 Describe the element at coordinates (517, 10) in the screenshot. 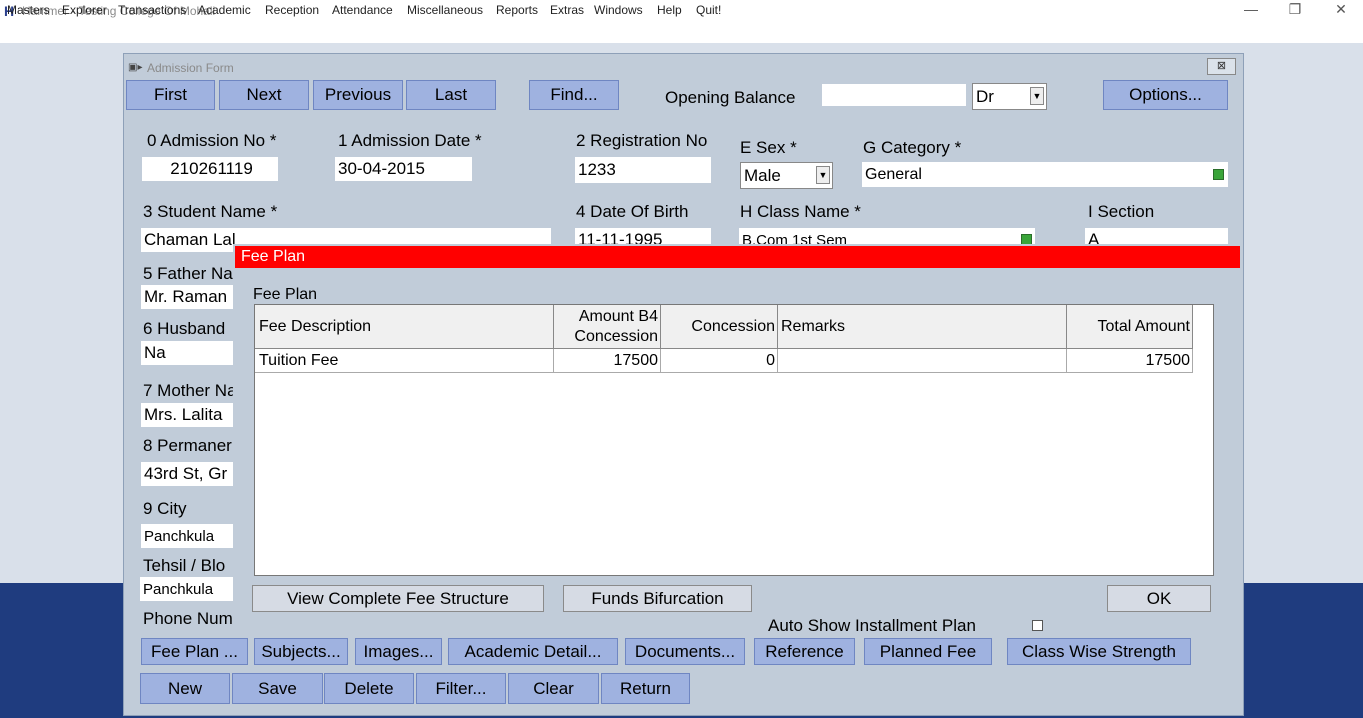

I see `menu-reports: Reports` at that location.